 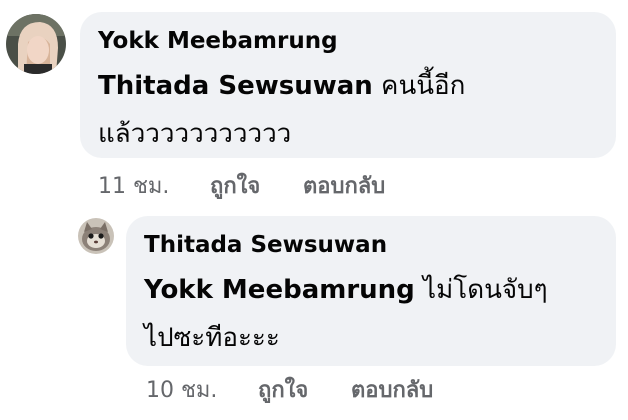 What do you see at coordinates (212, 338) in the screenshot?
I see `comment-text-line-2: ไปซะทีอะะะ` at bounding box center [212, 338].